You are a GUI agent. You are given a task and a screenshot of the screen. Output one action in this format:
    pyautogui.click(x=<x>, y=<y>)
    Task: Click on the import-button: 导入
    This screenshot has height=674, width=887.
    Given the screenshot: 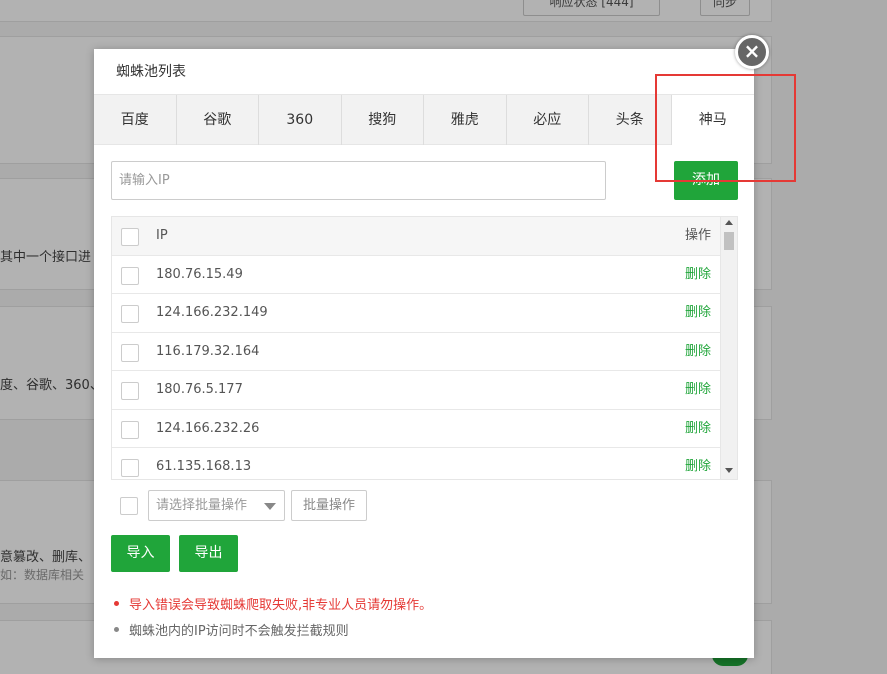 What is the action you would take?
    pyautogui.click(x=140, y=553)
    